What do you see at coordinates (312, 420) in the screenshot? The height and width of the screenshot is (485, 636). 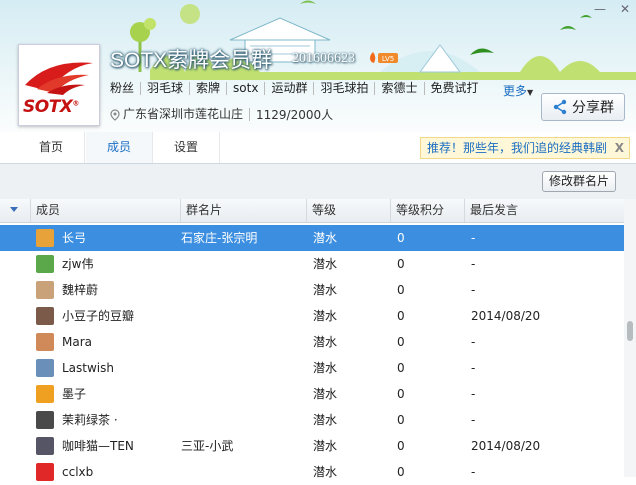 I see `member-row: 茉莉绿茶 · 潜水 0 -` at bounding box center [312, 420].